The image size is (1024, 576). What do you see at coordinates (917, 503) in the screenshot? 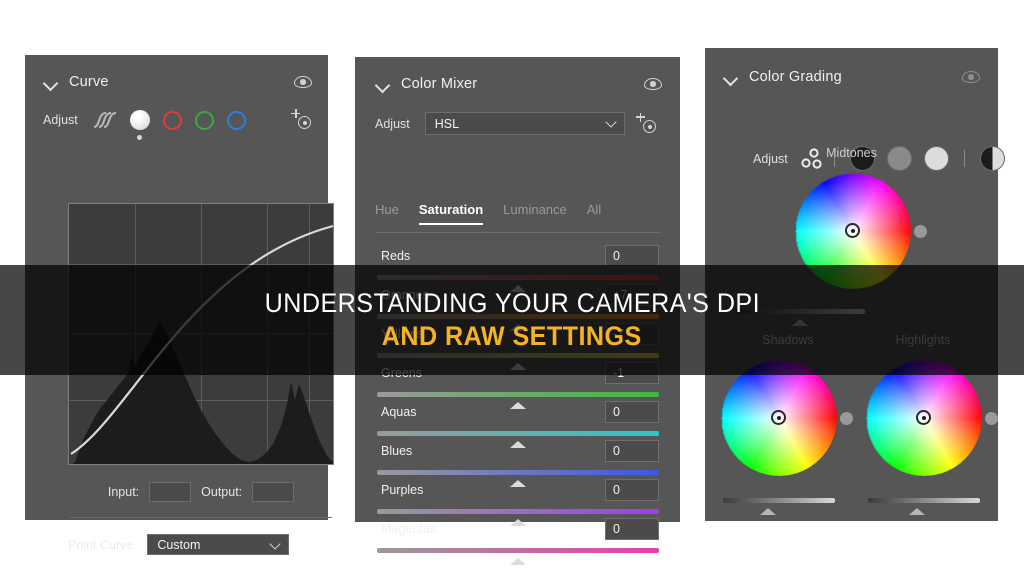
I see `highlights-luminance-thumb` at bounding box center [917, 503].